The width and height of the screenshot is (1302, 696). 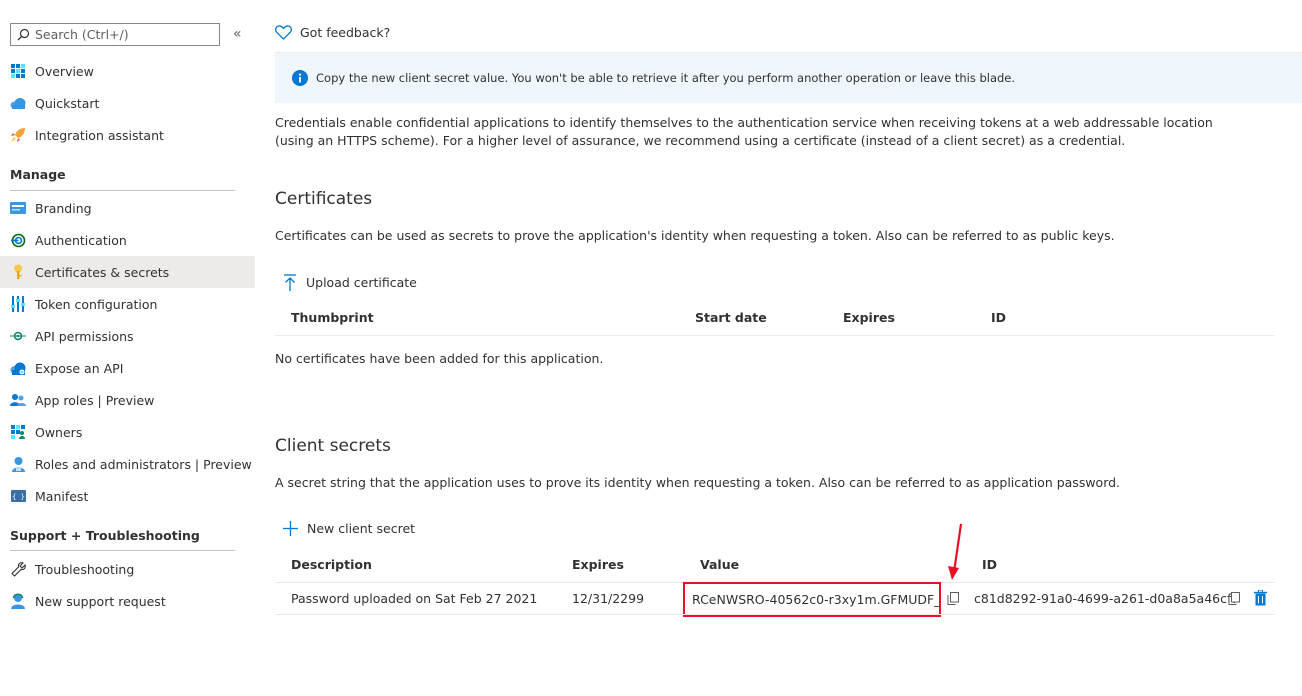 I want to click on upload-certificate-button: Upload certificate, so click(x=350, y=282).